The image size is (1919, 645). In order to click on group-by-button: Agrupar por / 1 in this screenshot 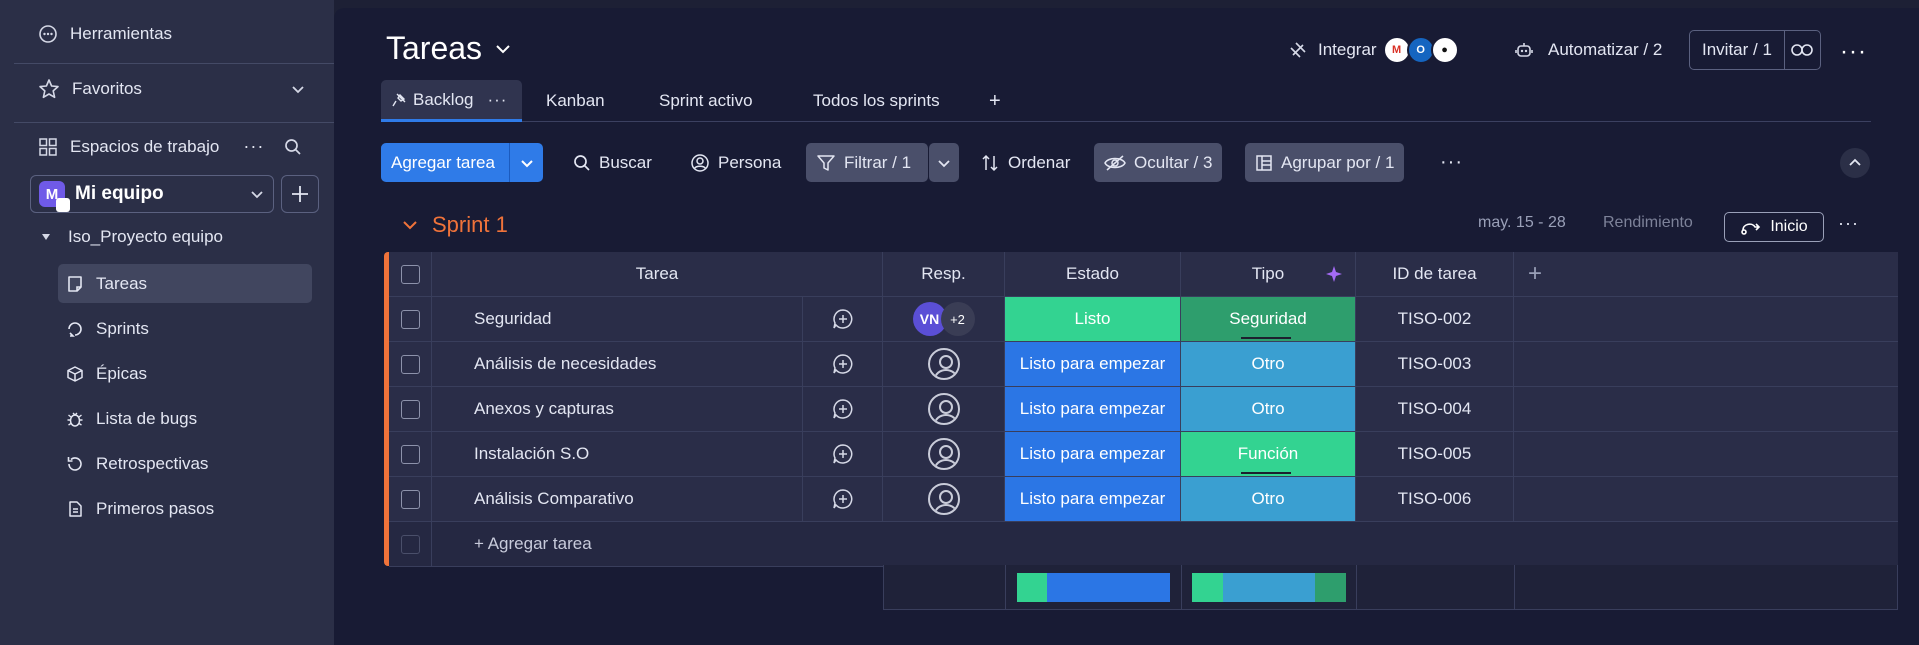, I will do `click(1325, 162)`.